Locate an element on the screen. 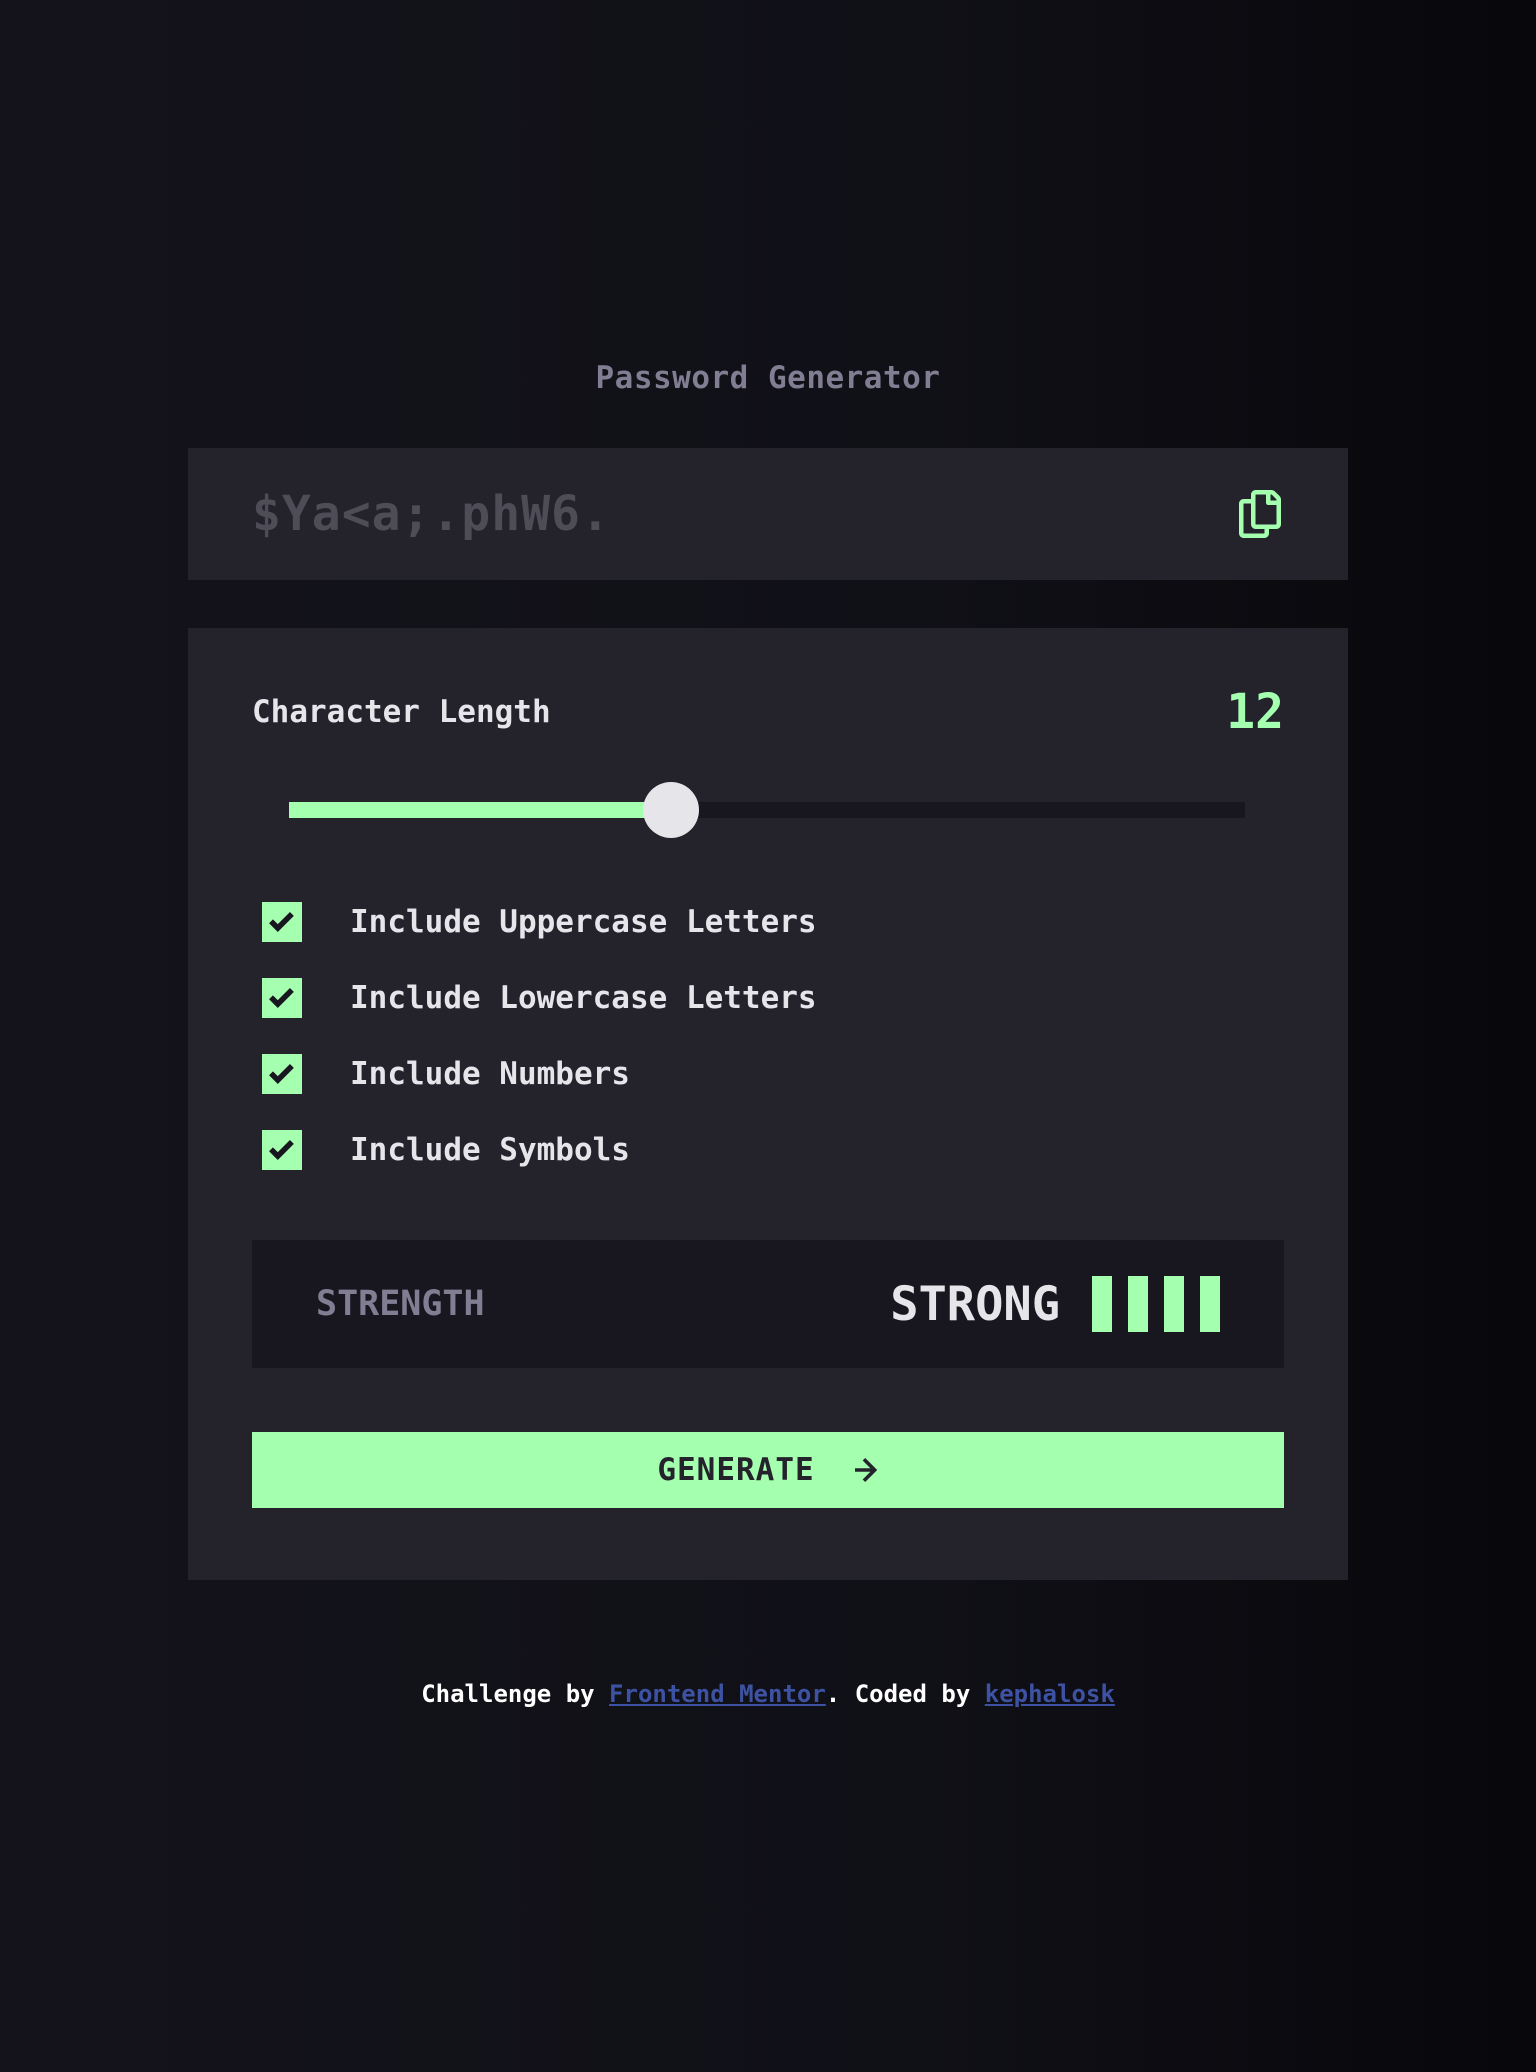  generate-label: GENERATE is located at coordinates (736, 1470).